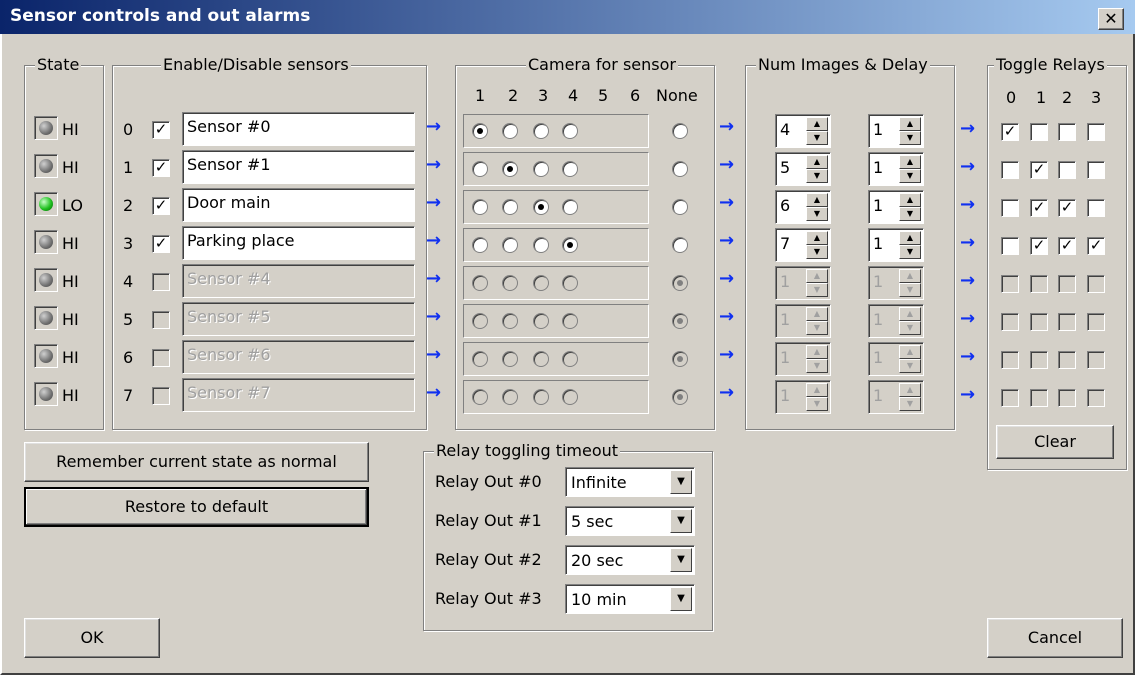  I want to click on num-images-spinner-7: 1 ▲ ▼, so click(803, 397).